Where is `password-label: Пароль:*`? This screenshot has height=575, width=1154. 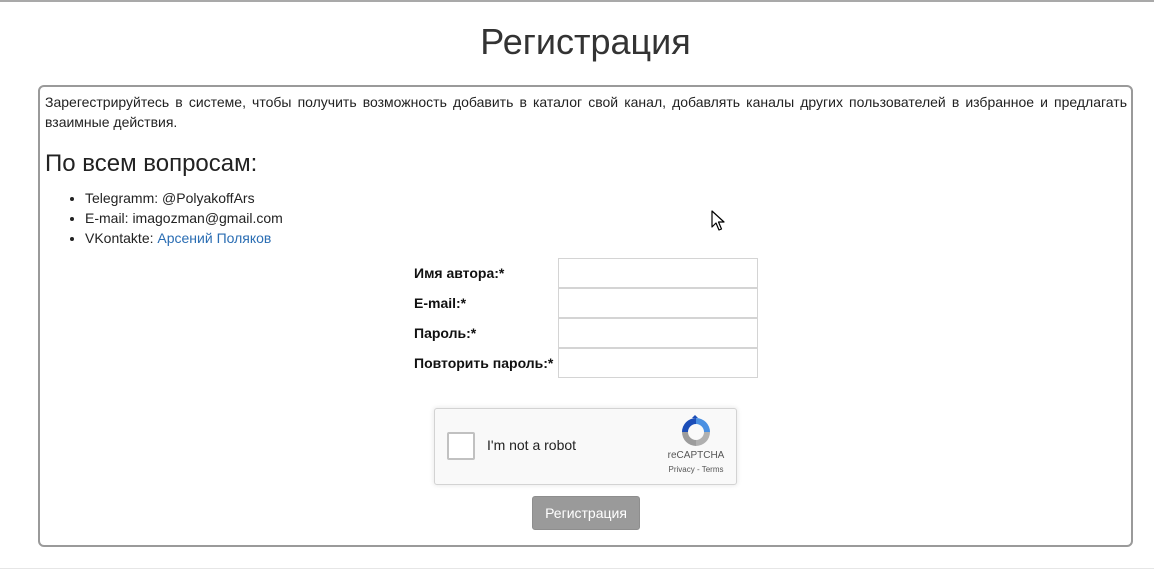 password-label: Пароль:* is located at coordinates (445, 333).